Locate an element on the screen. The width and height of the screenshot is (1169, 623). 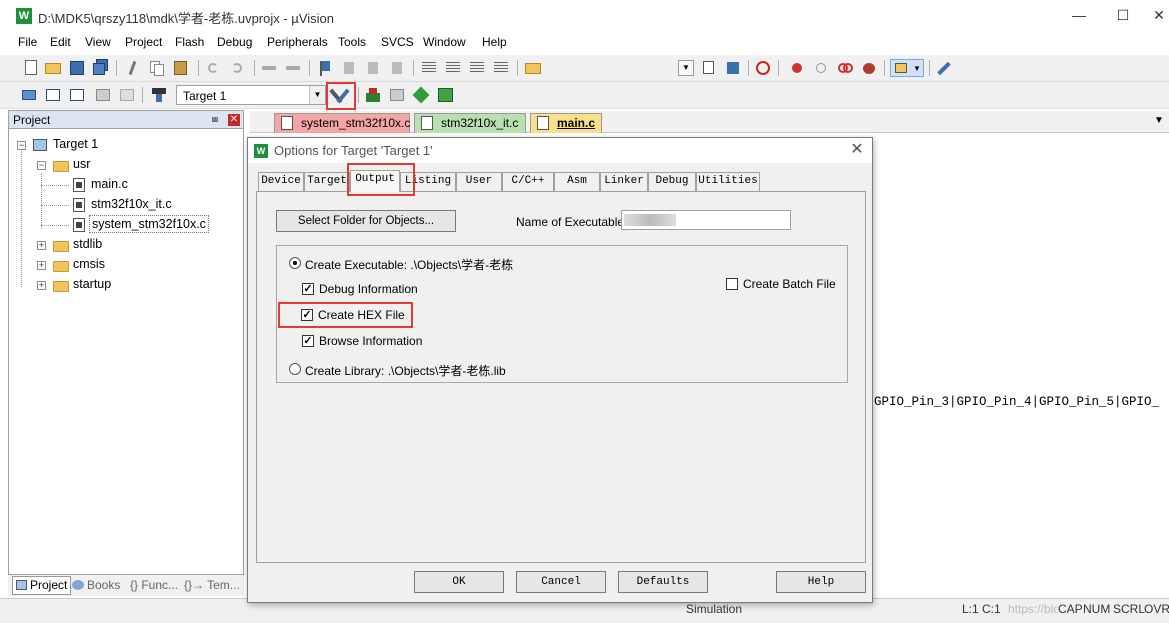
find-in-files-icon is located at coordinates (533, 68).